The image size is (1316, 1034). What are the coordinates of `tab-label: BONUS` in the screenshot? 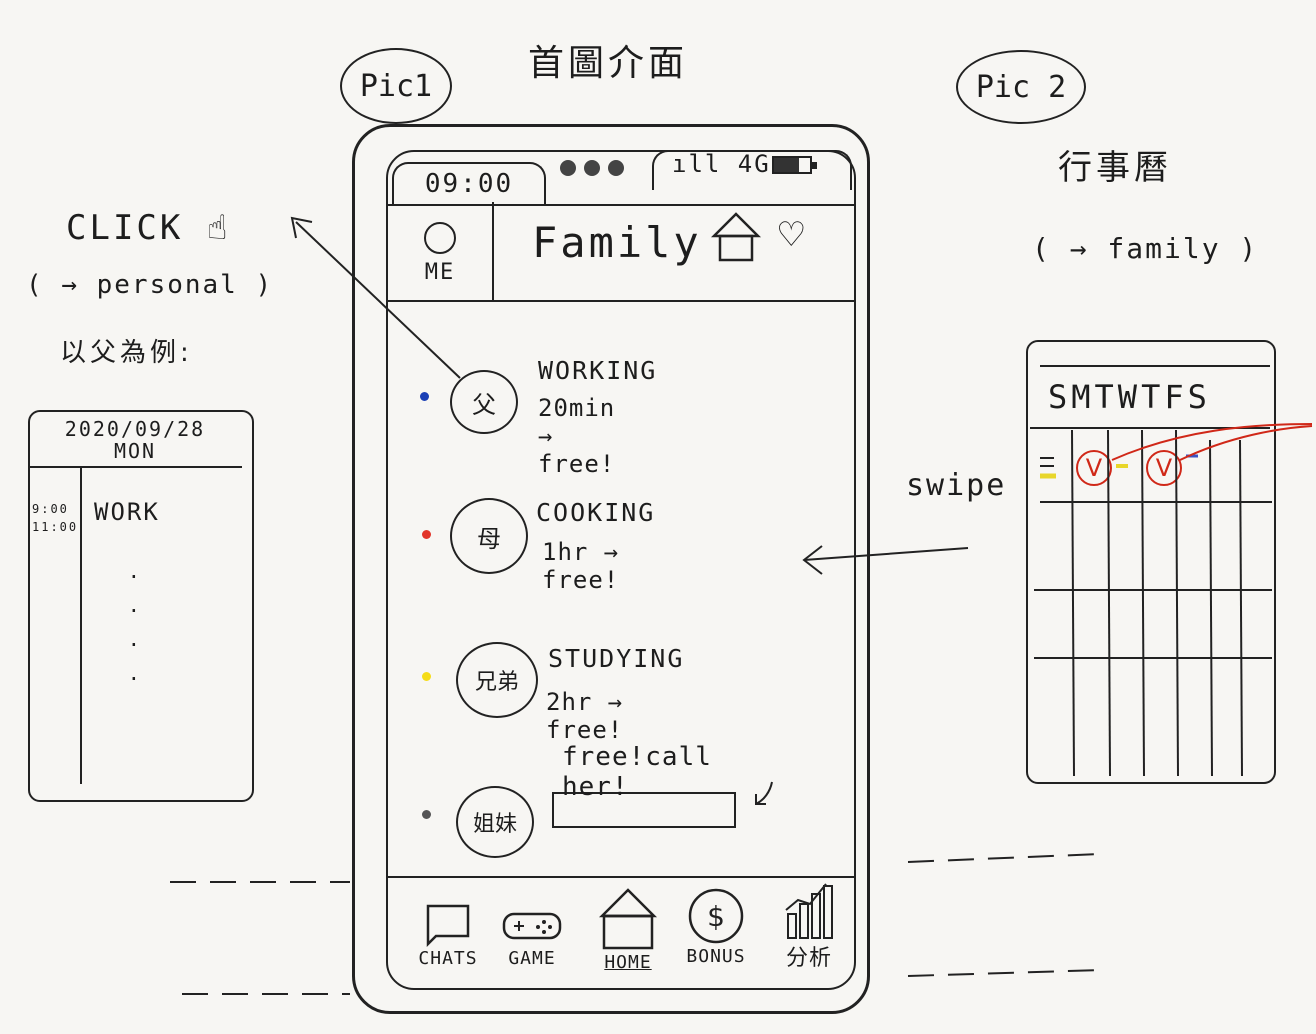 It's located at (716, 956).